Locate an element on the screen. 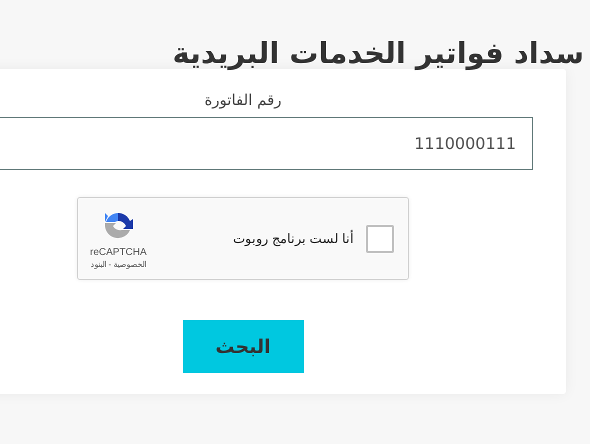  search-button: البحث is located at coordinates (243, 346).